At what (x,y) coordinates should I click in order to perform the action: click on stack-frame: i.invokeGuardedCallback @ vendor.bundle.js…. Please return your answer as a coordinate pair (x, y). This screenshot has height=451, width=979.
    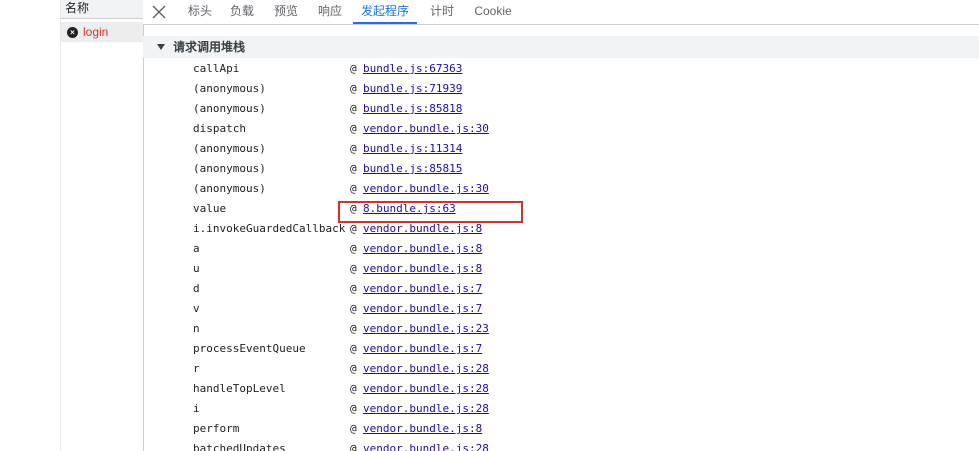
    Looking at the image, I should click on (583, 229).